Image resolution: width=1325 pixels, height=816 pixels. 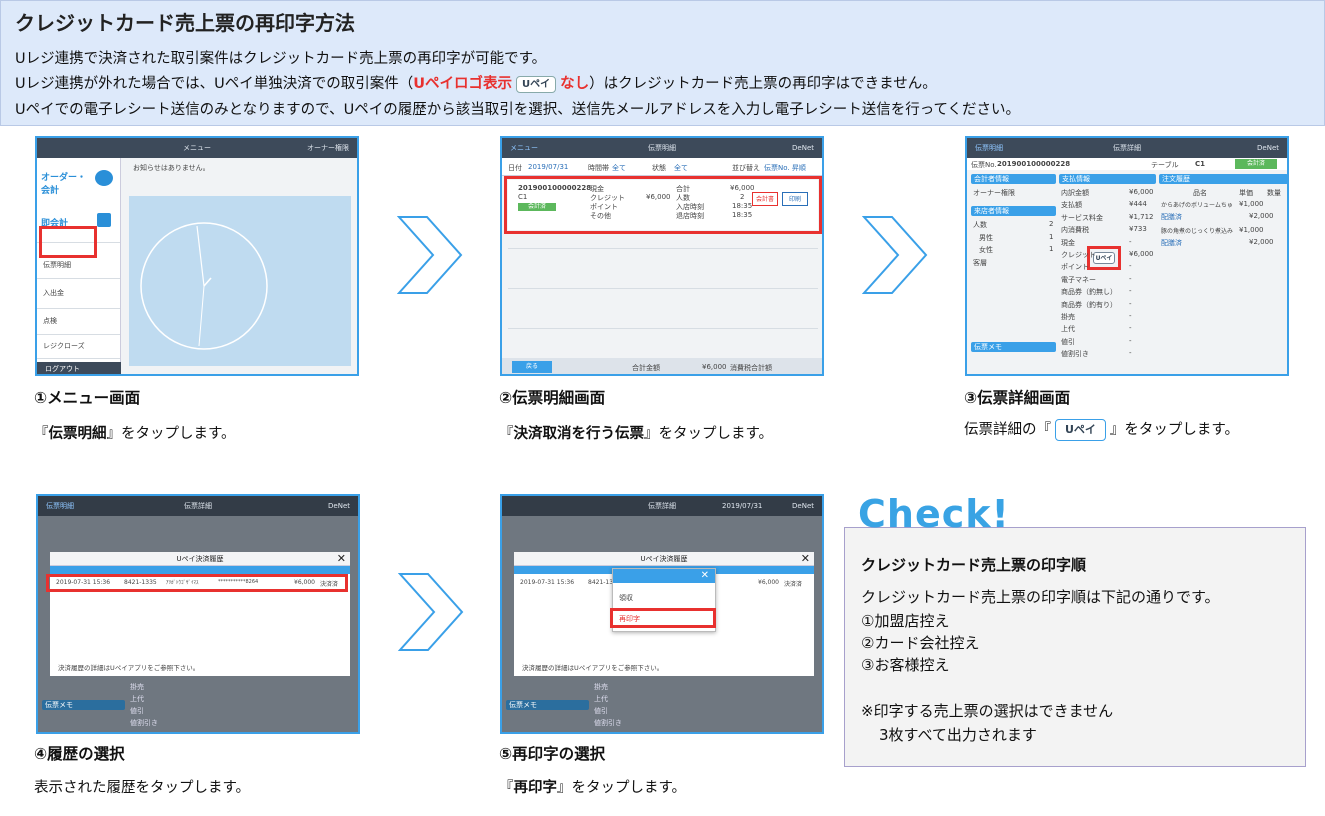 I want to click on payment-label: 内消費税, so click(x=1075, y=230).